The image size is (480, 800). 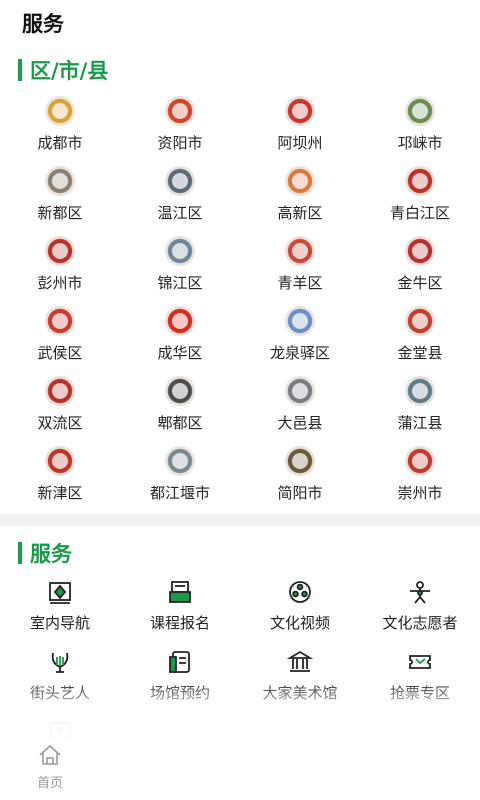 I want to click on district-item: 郫都区, so click(x=180, y=411).